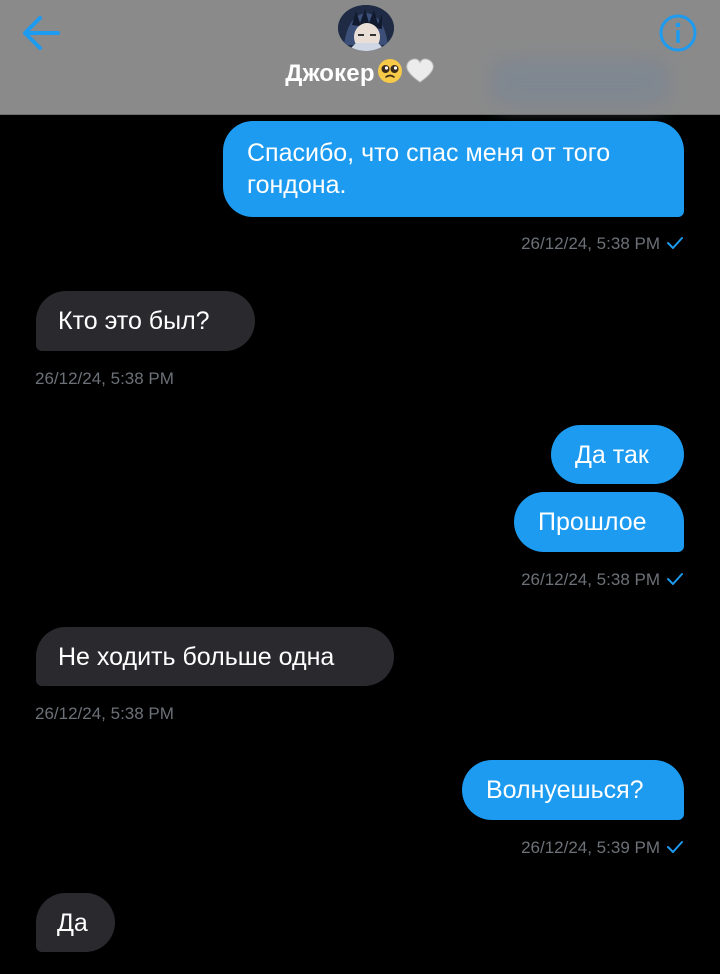  I want to click on info-icon, so click(678, 33).